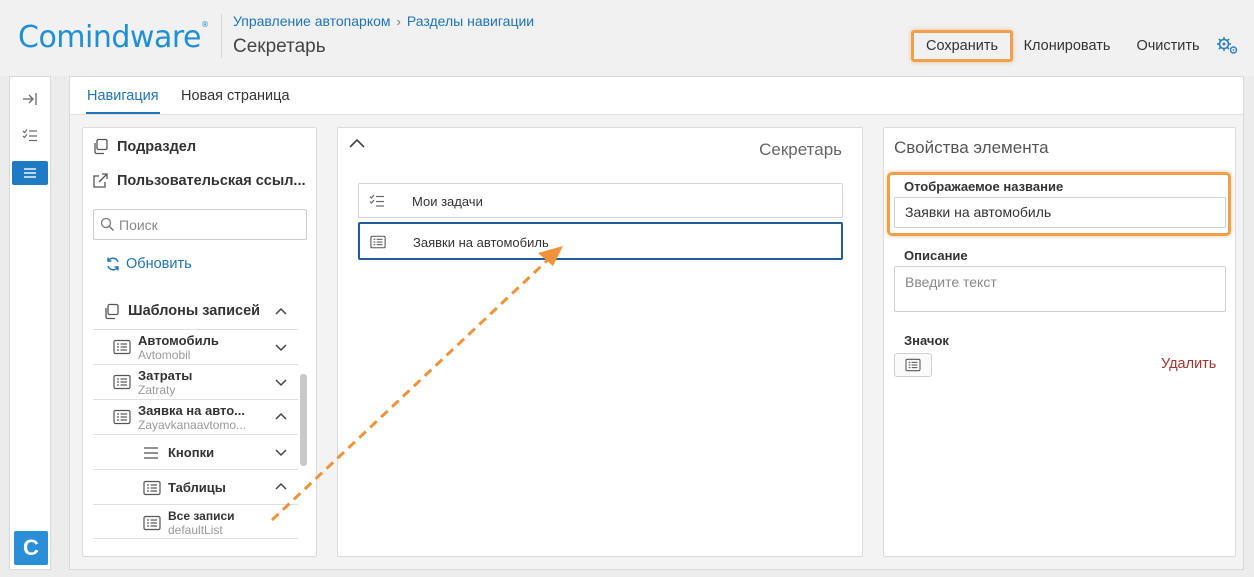 The height and width of the screenshot is (577, 1254). I want to click on tree-node-label: Кнопки, so click(191, 452).